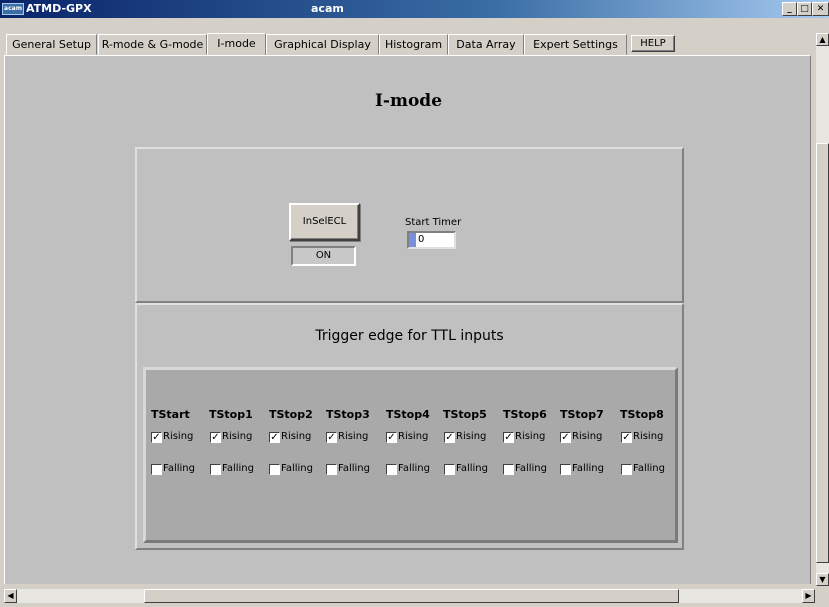 The image size is (829, 607). Describe the element at coordinates (348, 414) in the screenshot. I see `input-name-tstop3: TStop3` at that location.